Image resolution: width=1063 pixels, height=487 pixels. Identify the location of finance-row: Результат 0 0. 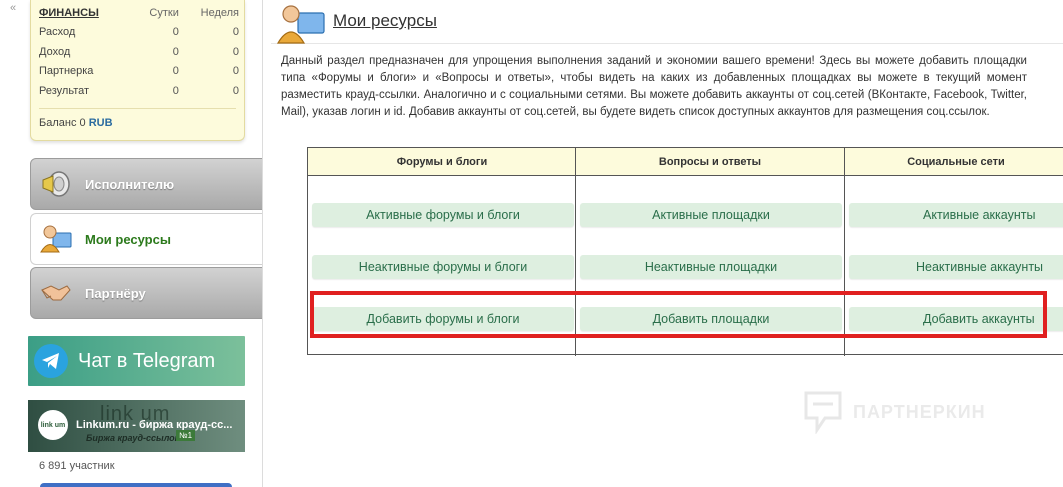
(139, 91).